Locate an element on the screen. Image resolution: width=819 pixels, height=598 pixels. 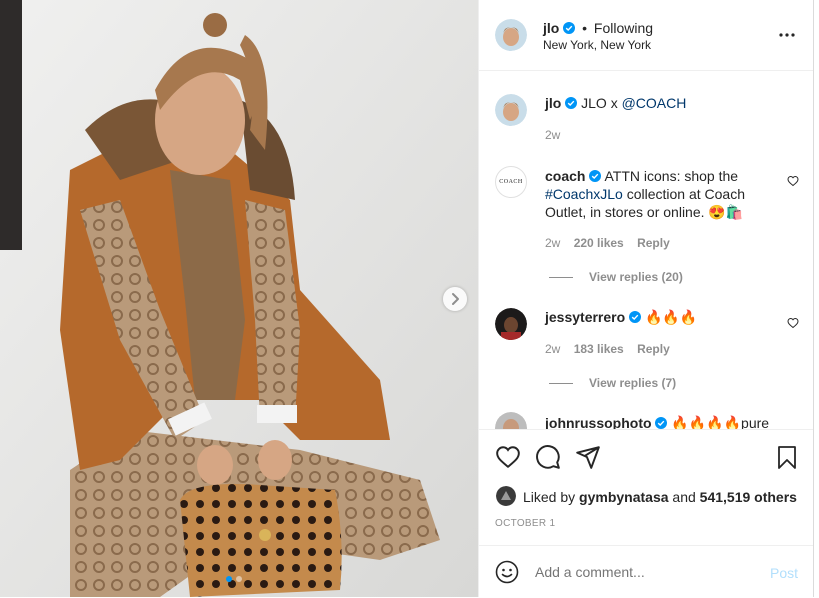
coach-logo: COACH is located at coordinates (511, 182).